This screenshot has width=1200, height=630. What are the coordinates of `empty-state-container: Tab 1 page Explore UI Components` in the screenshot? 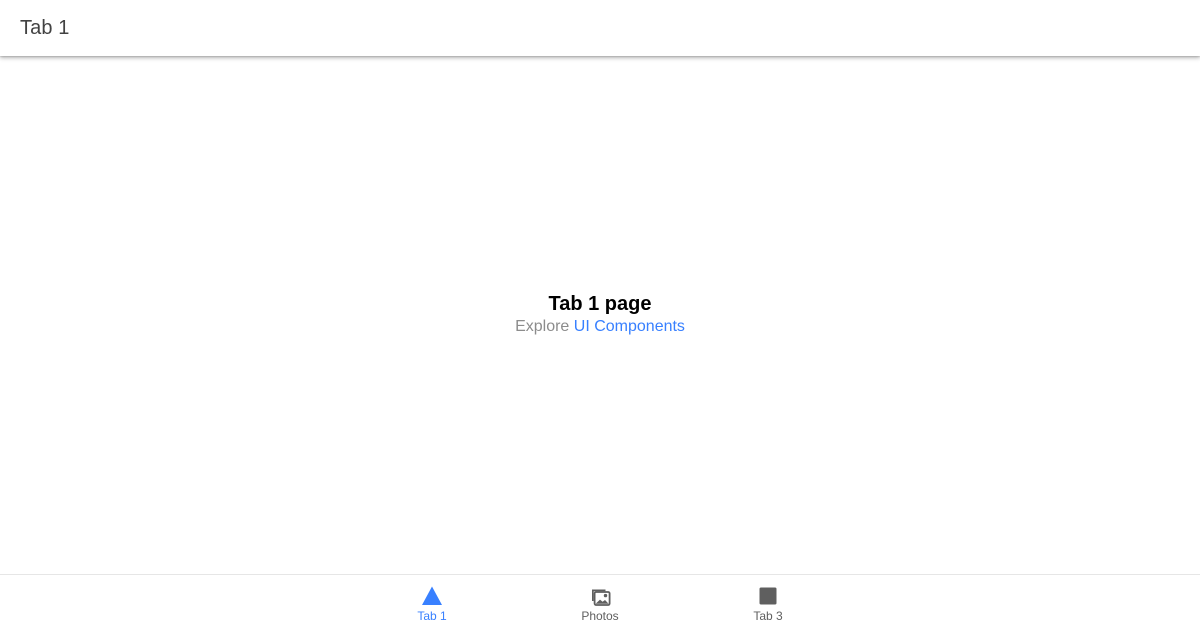 It's located at (600, 315).